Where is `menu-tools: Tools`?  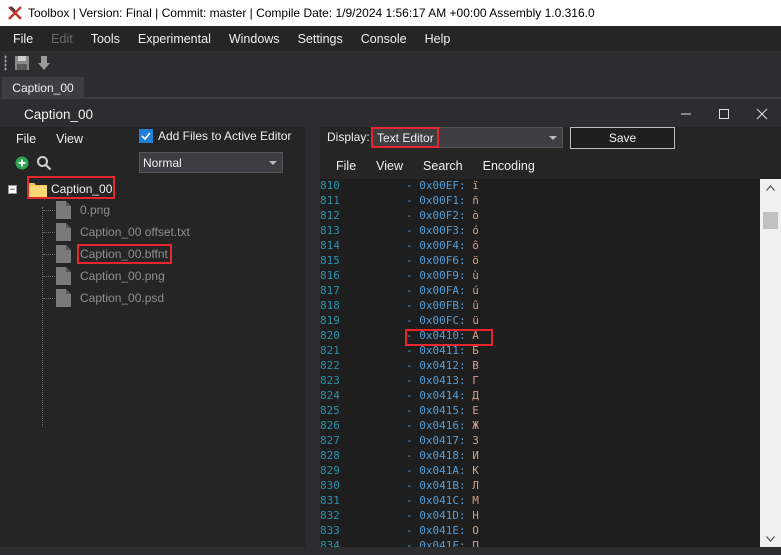 menu-tools: Tools is located at coordinates (105, 39).